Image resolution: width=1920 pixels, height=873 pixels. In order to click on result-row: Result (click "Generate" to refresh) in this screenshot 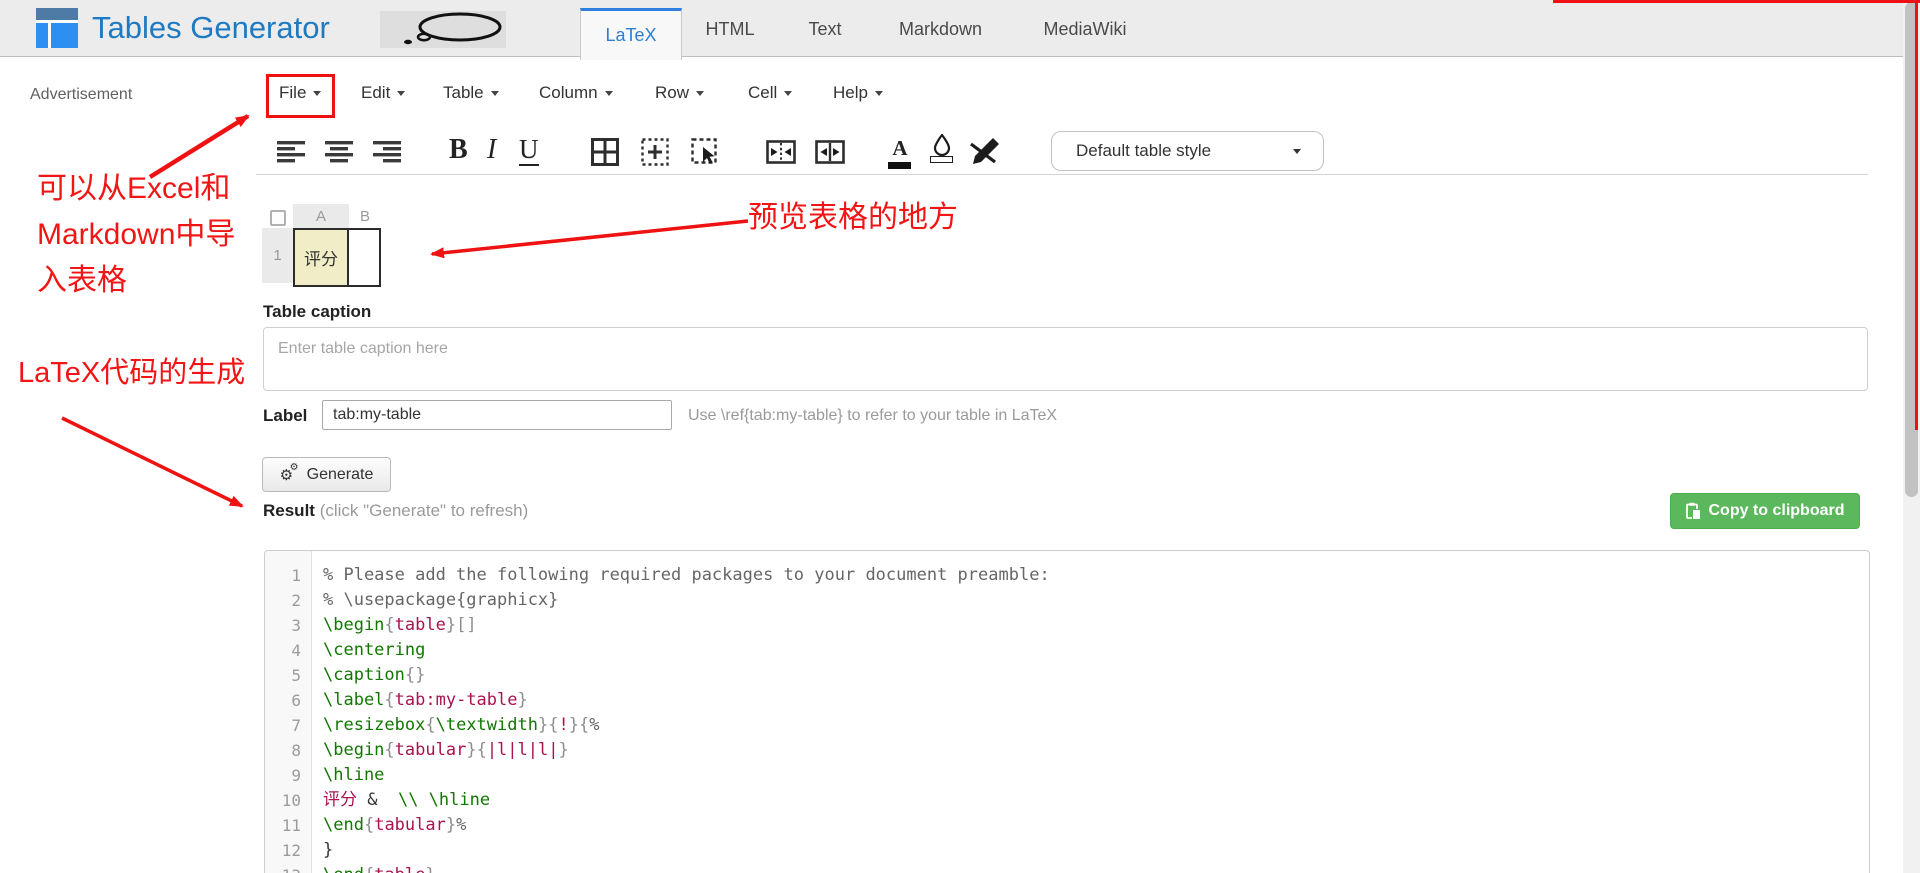, I will do `click(396, 510)`.